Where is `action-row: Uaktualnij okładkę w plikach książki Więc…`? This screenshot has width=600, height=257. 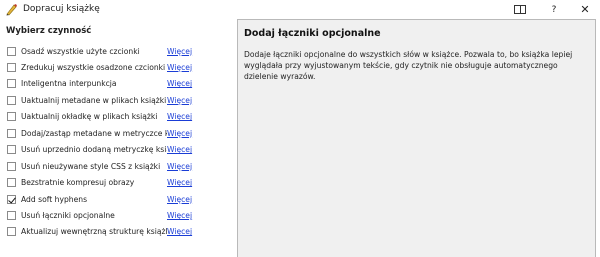 action-row: Uaktualnij okładkę w plikach książki Więc… is located at coordinates (117, 117).